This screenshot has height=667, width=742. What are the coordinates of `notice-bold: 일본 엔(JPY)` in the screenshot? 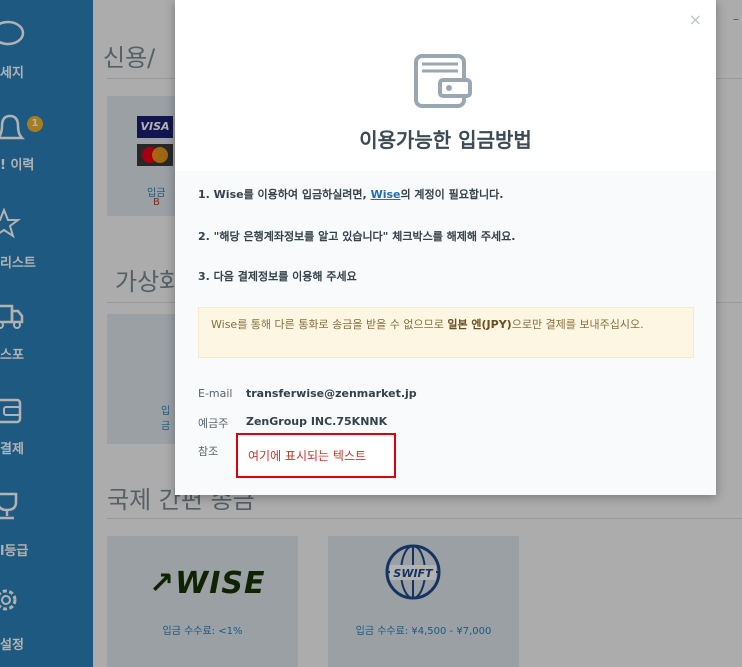 It's located at (479, 324).